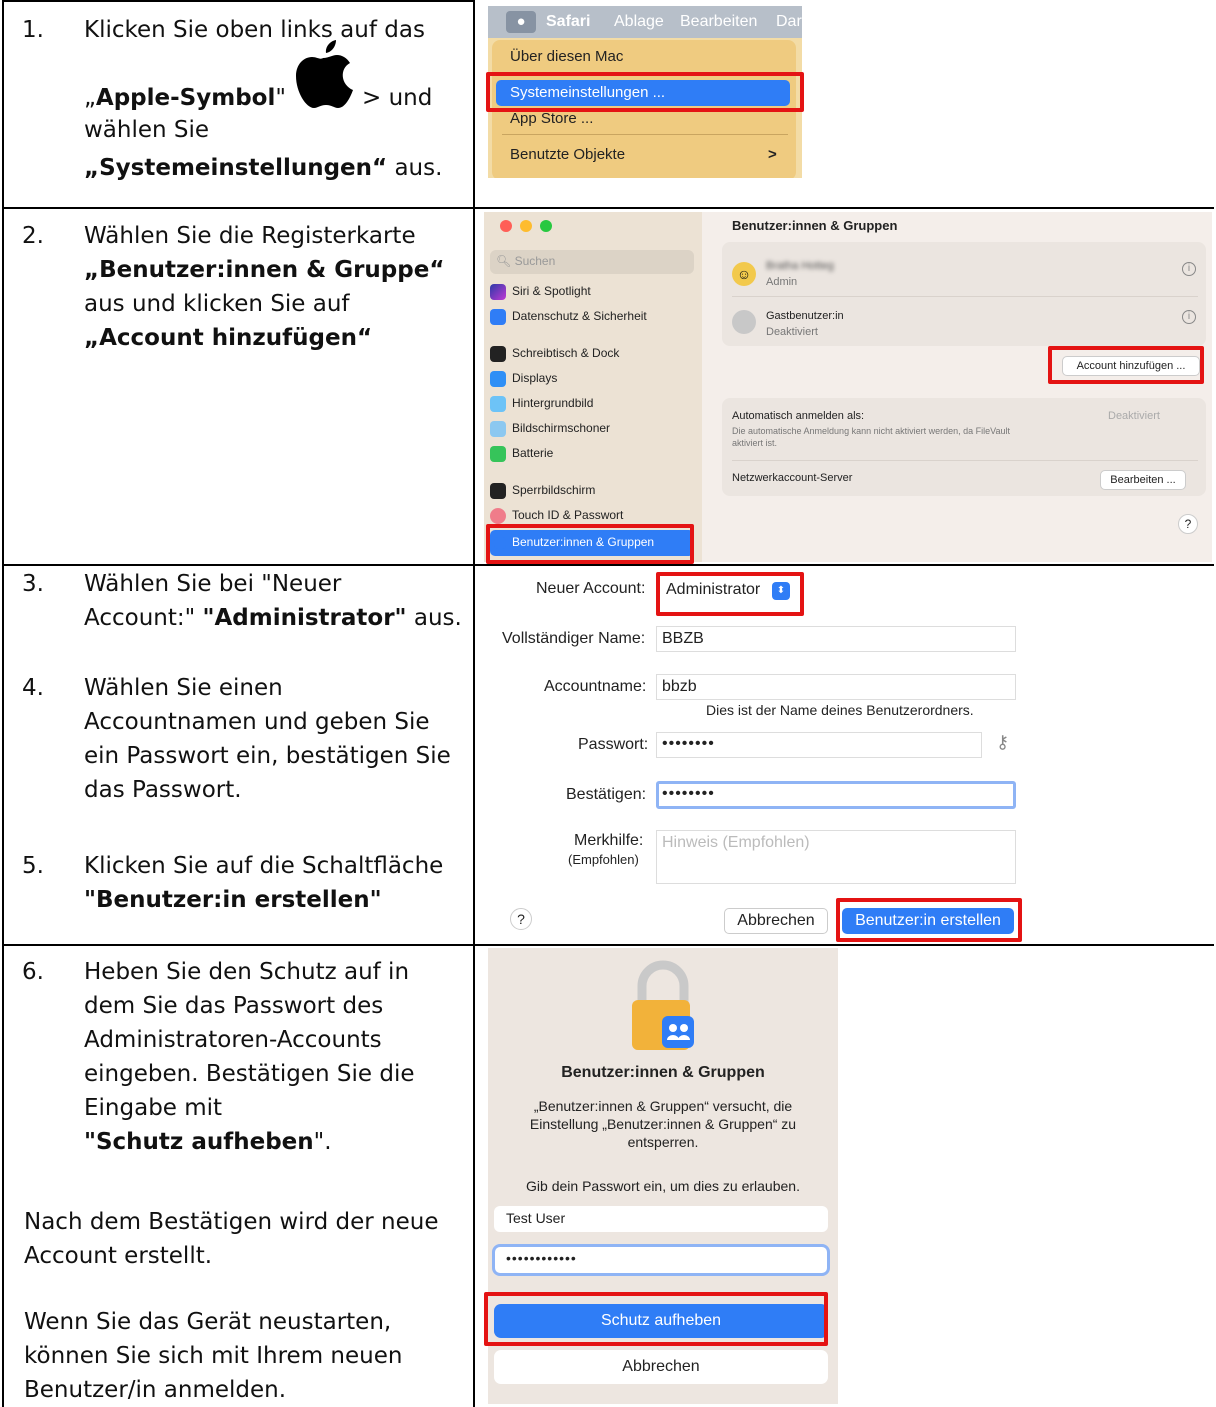  What do you see at coordinates (744, 322) in the screenshot?
I see `guest-avatar` at bounding box center [744, 322].